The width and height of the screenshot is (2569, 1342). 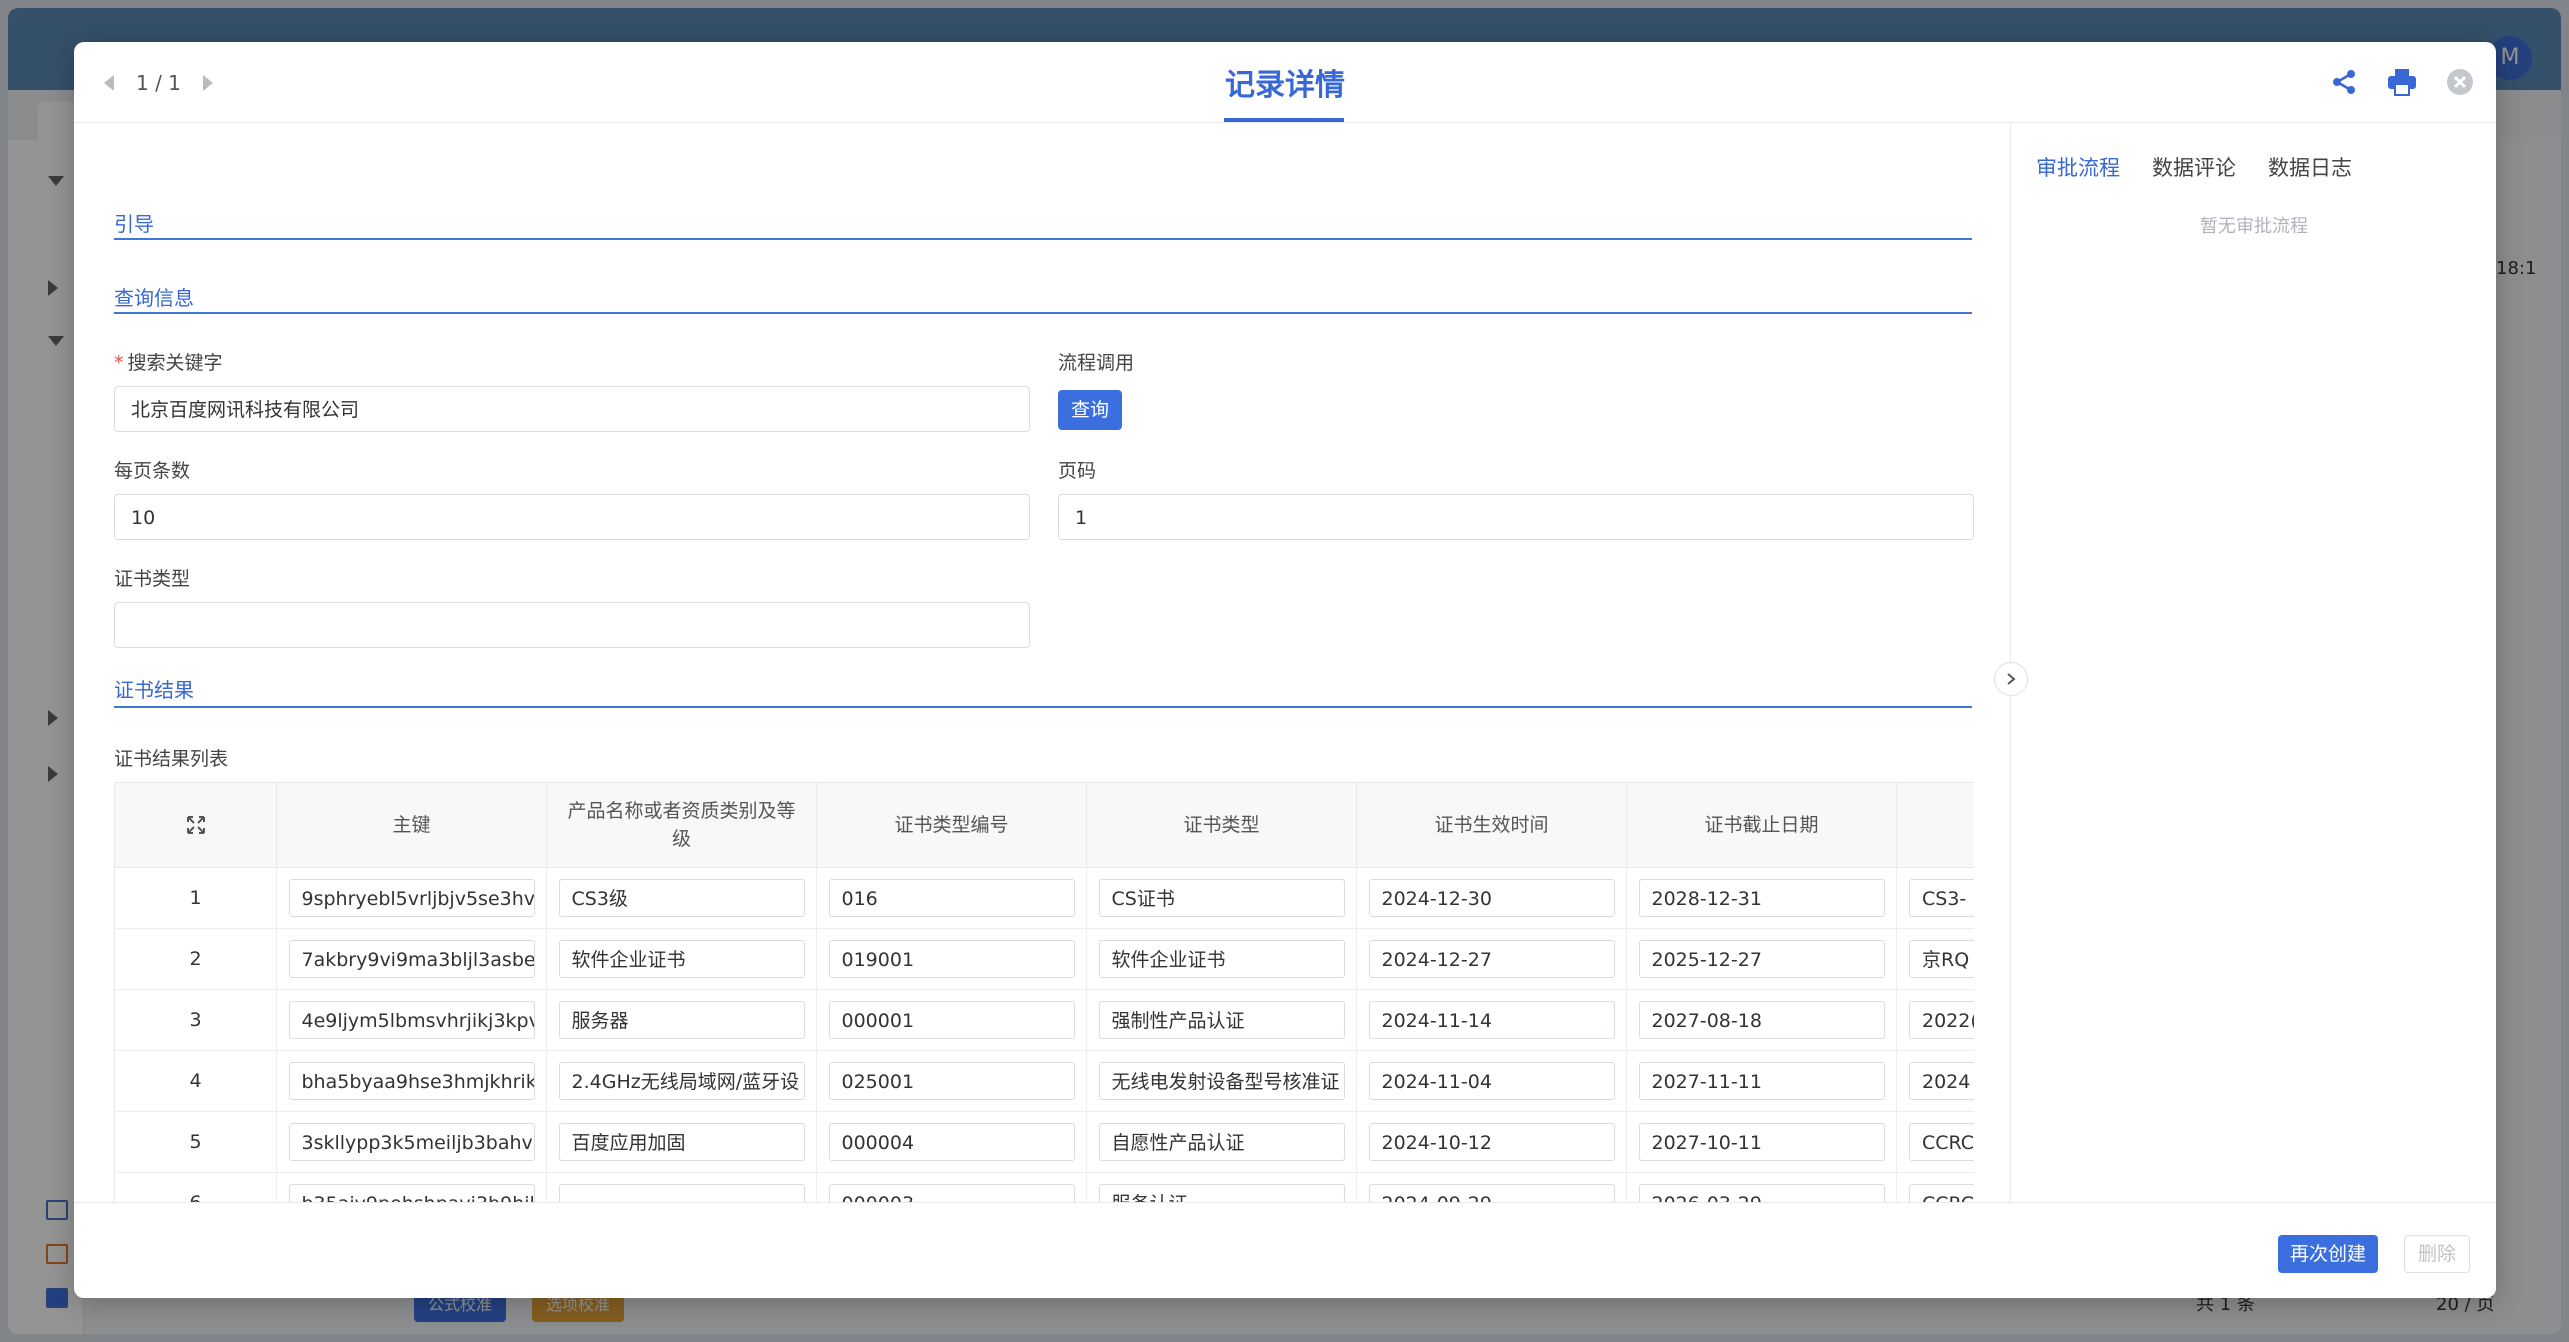 What do you see at coordinates (1941, 1020) in the screenshot?
I see `extra-cell: 2022(` at bounding box center [1941, 1020].